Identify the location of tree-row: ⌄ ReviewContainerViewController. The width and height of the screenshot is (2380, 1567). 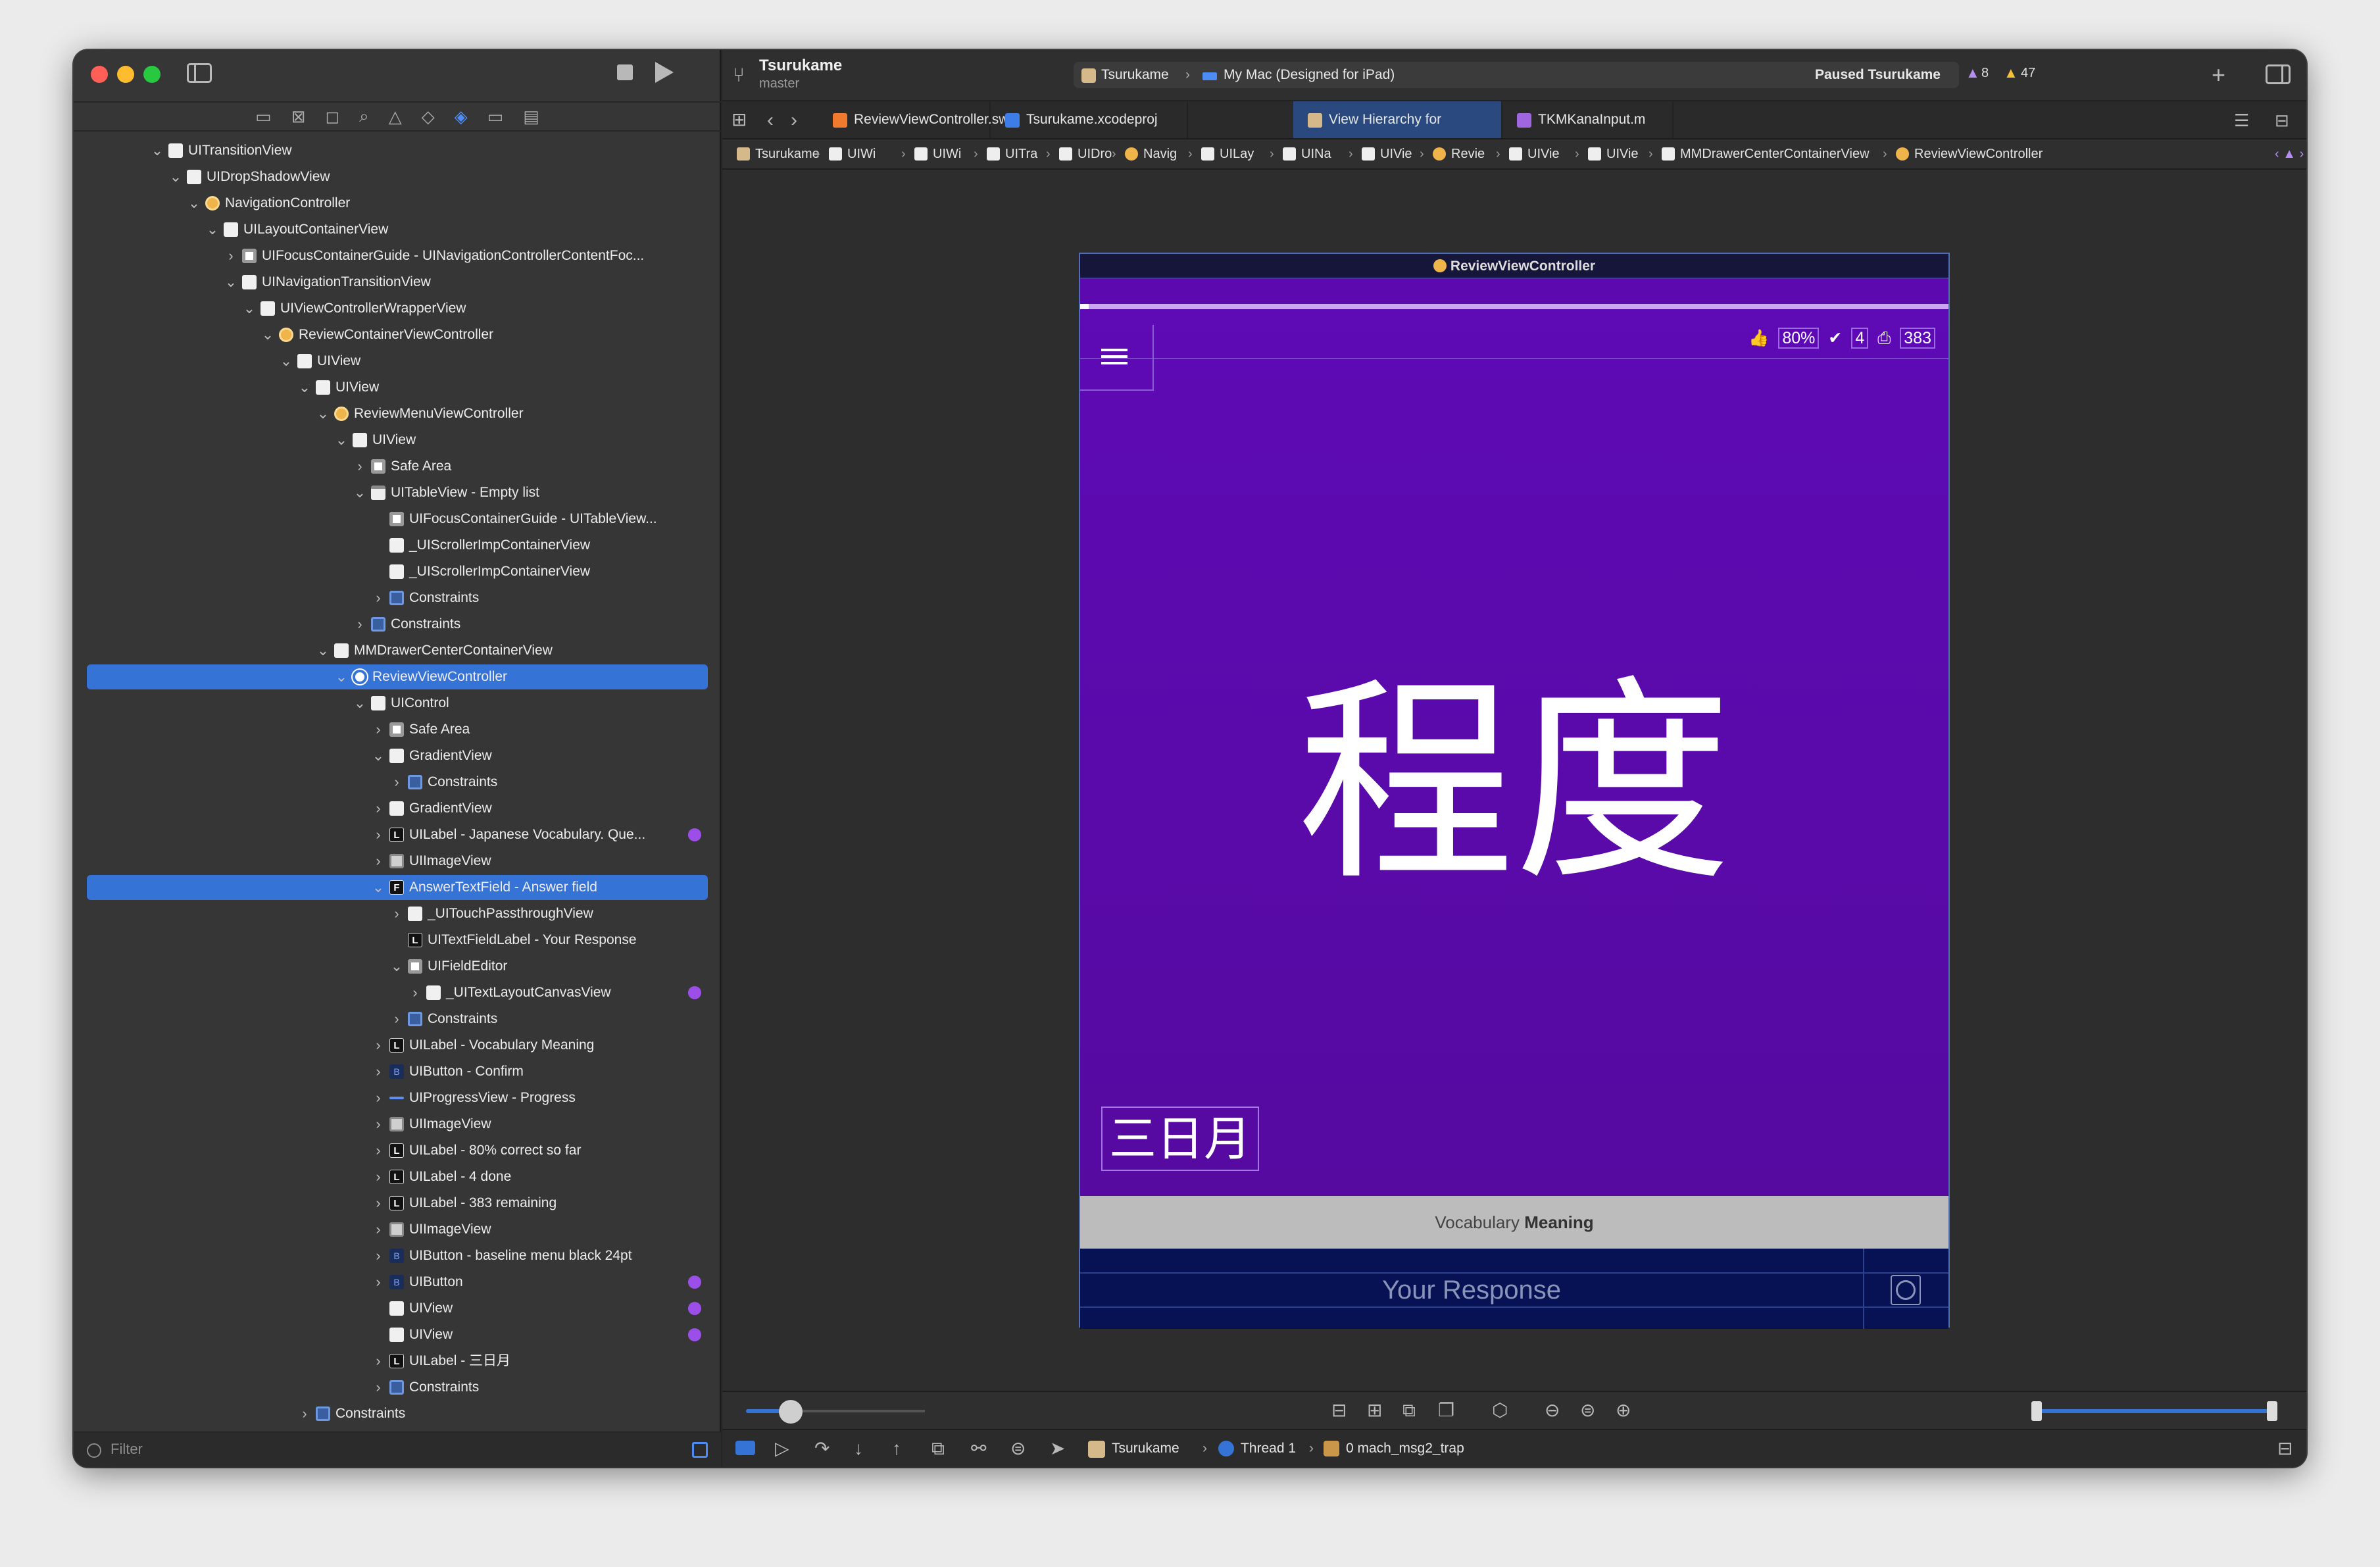
(397, 335).